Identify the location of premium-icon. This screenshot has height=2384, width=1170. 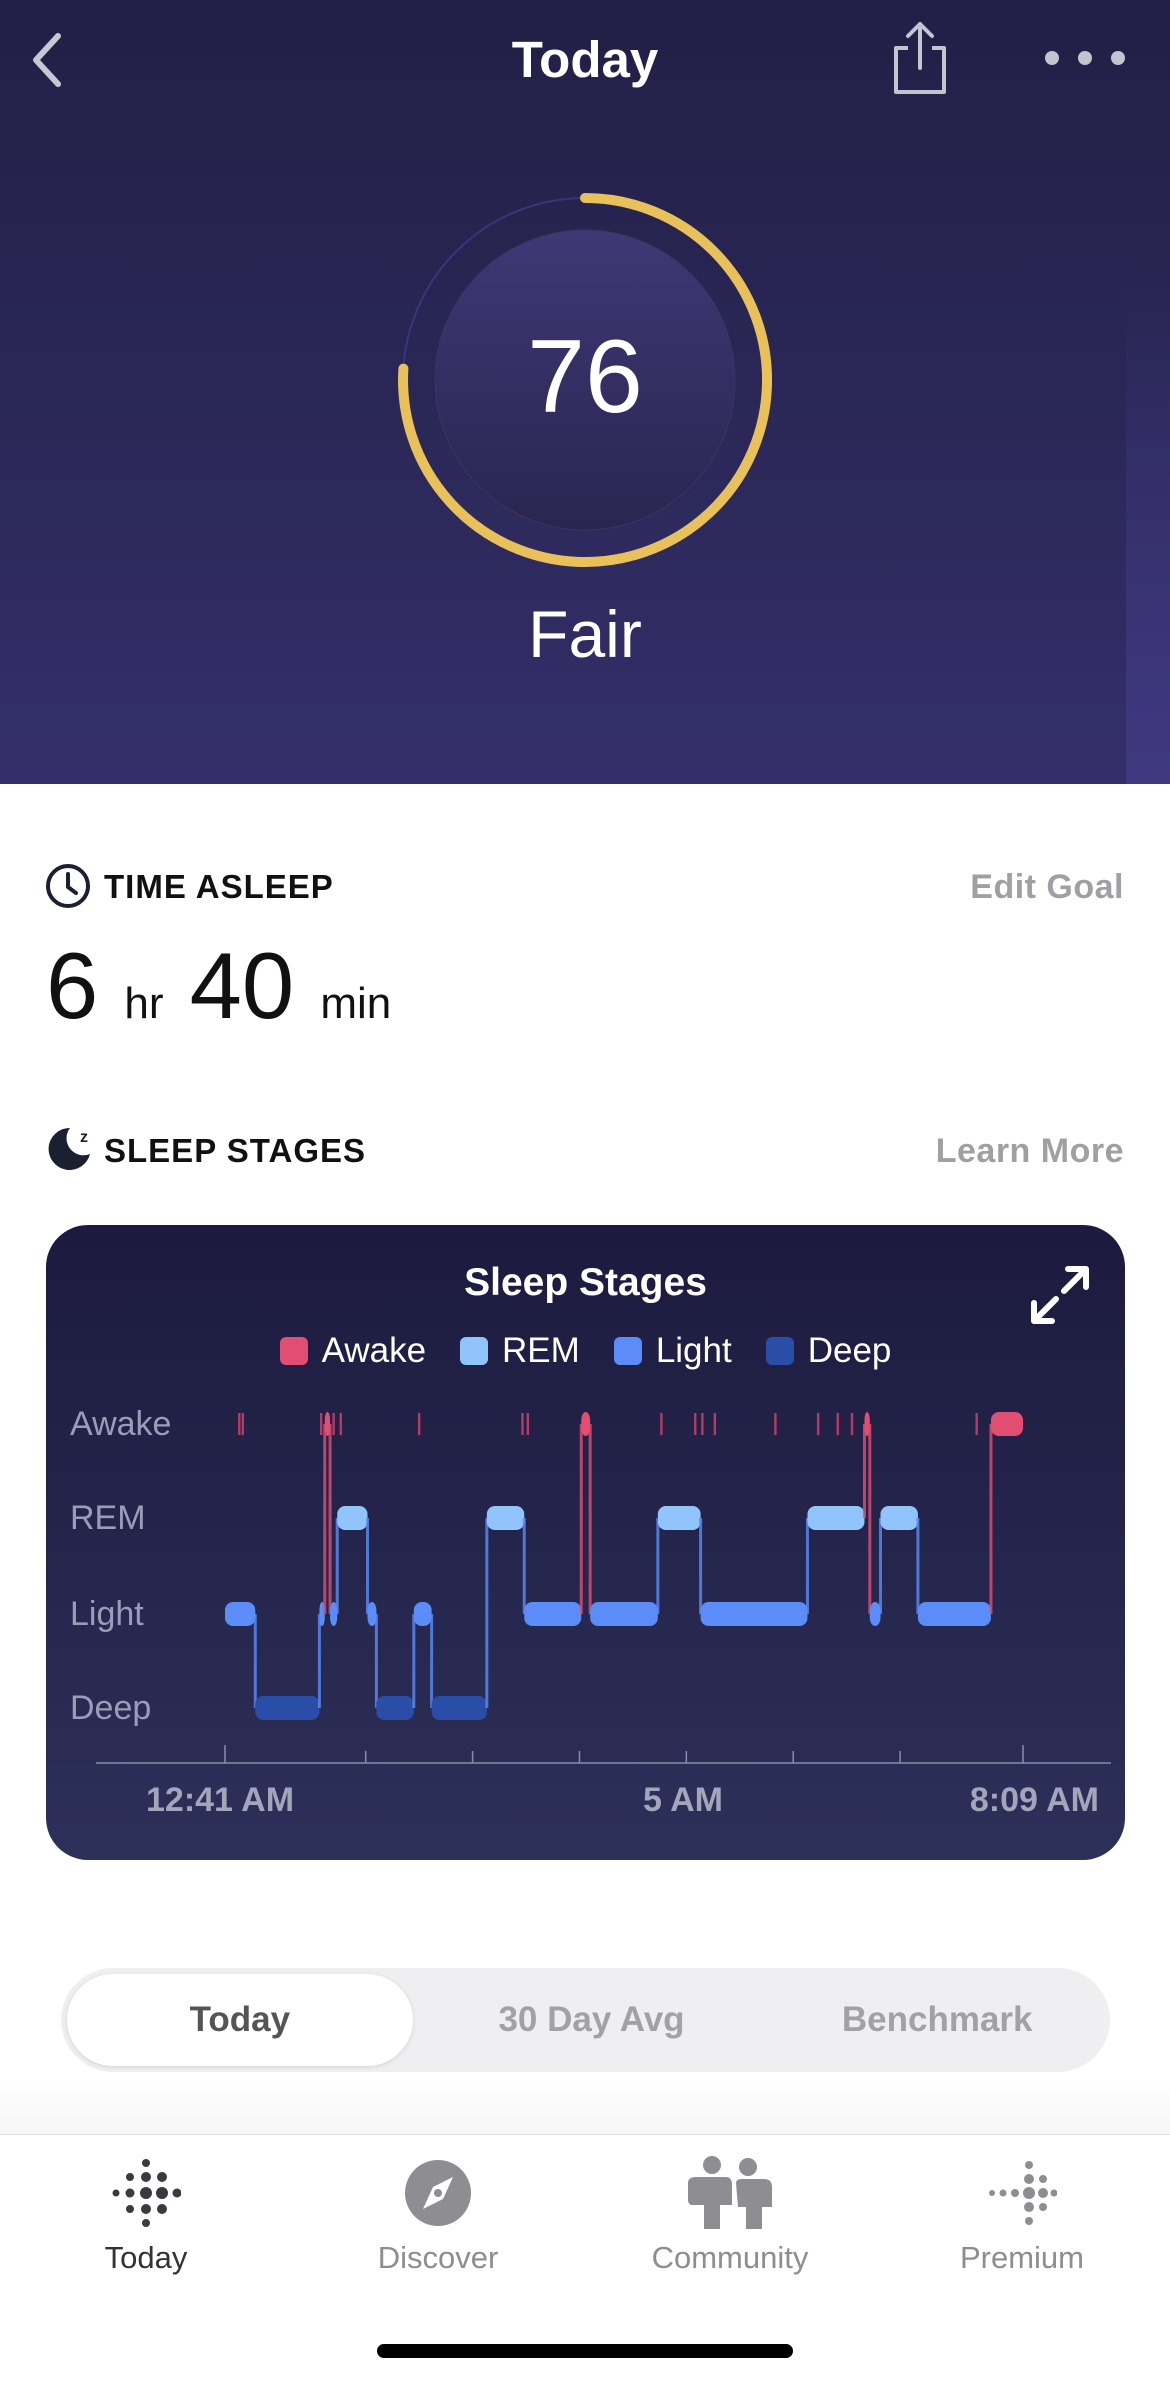
(1023, 2193).